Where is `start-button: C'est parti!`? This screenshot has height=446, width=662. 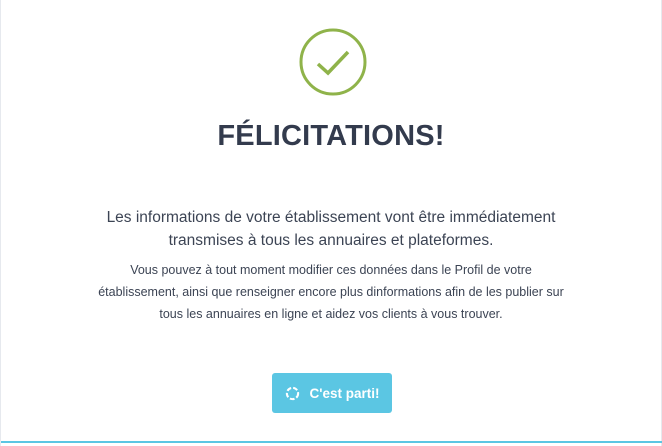 start-button: C'est parti! is located at coordinates (332, 393).